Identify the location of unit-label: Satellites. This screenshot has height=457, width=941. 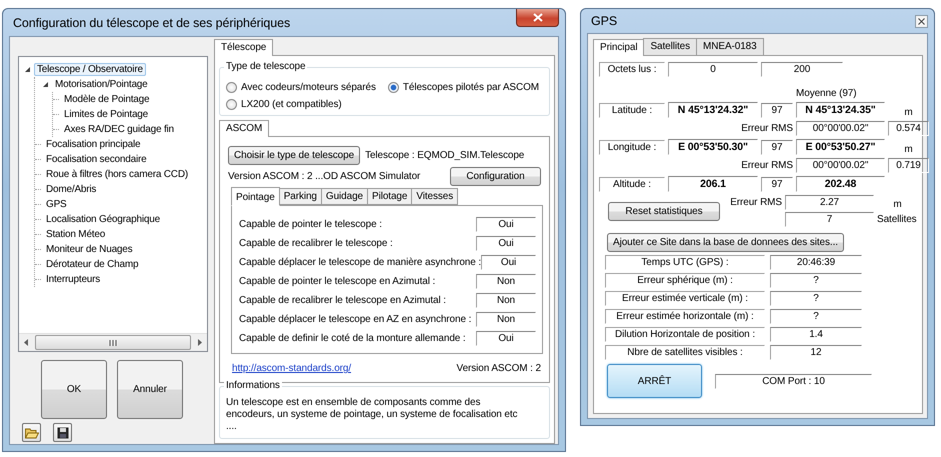
(897, 219).